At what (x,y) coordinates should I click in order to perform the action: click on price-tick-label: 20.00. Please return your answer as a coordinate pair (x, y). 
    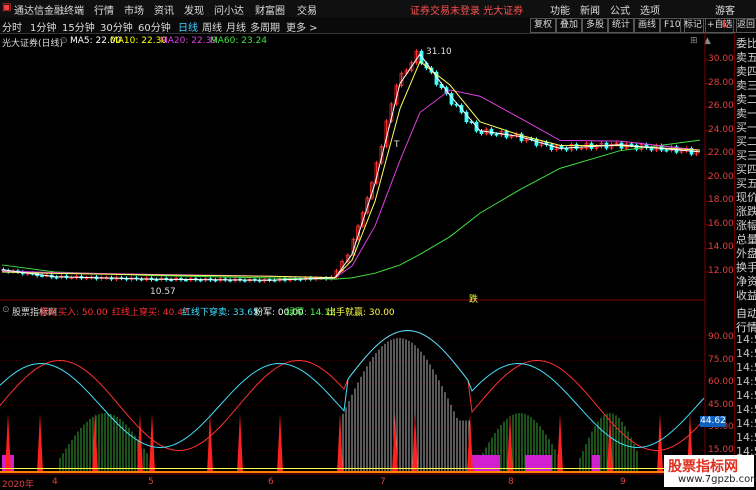
    Looking at the image, I should click on (721, 176).